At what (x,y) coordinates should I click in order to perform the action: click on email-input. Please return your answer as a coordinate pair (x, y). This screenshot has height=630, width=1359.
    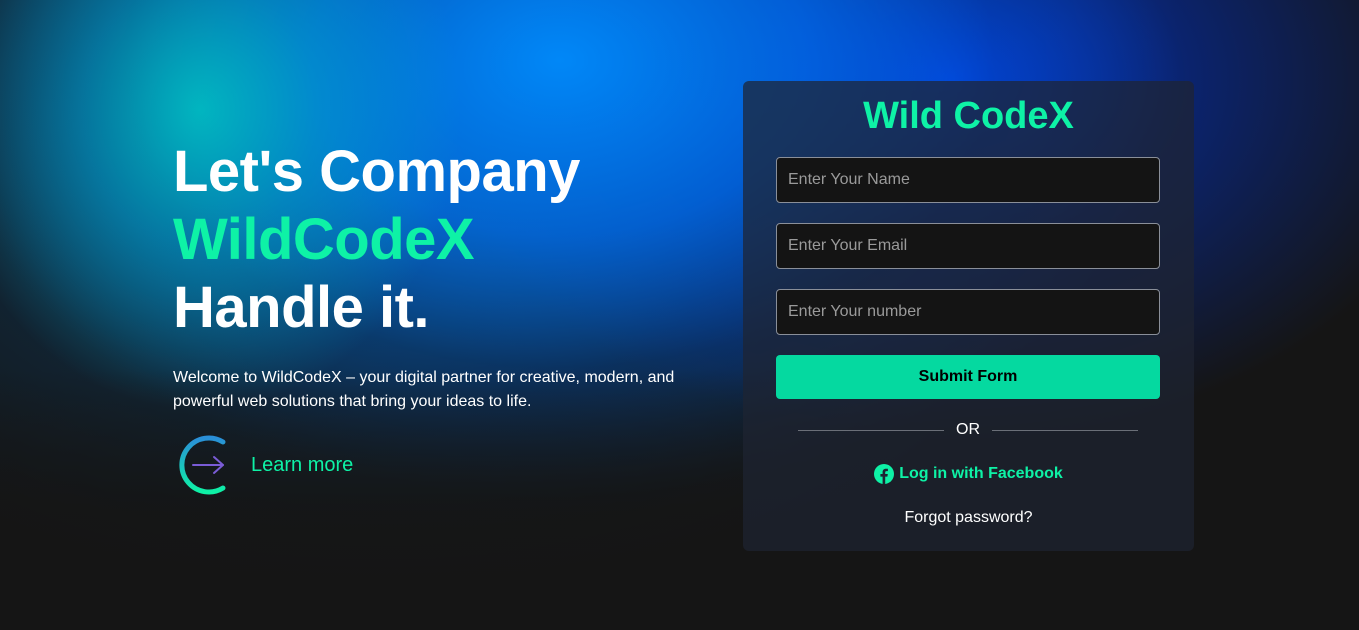
    Looking at the image, I should click on (968, 246).